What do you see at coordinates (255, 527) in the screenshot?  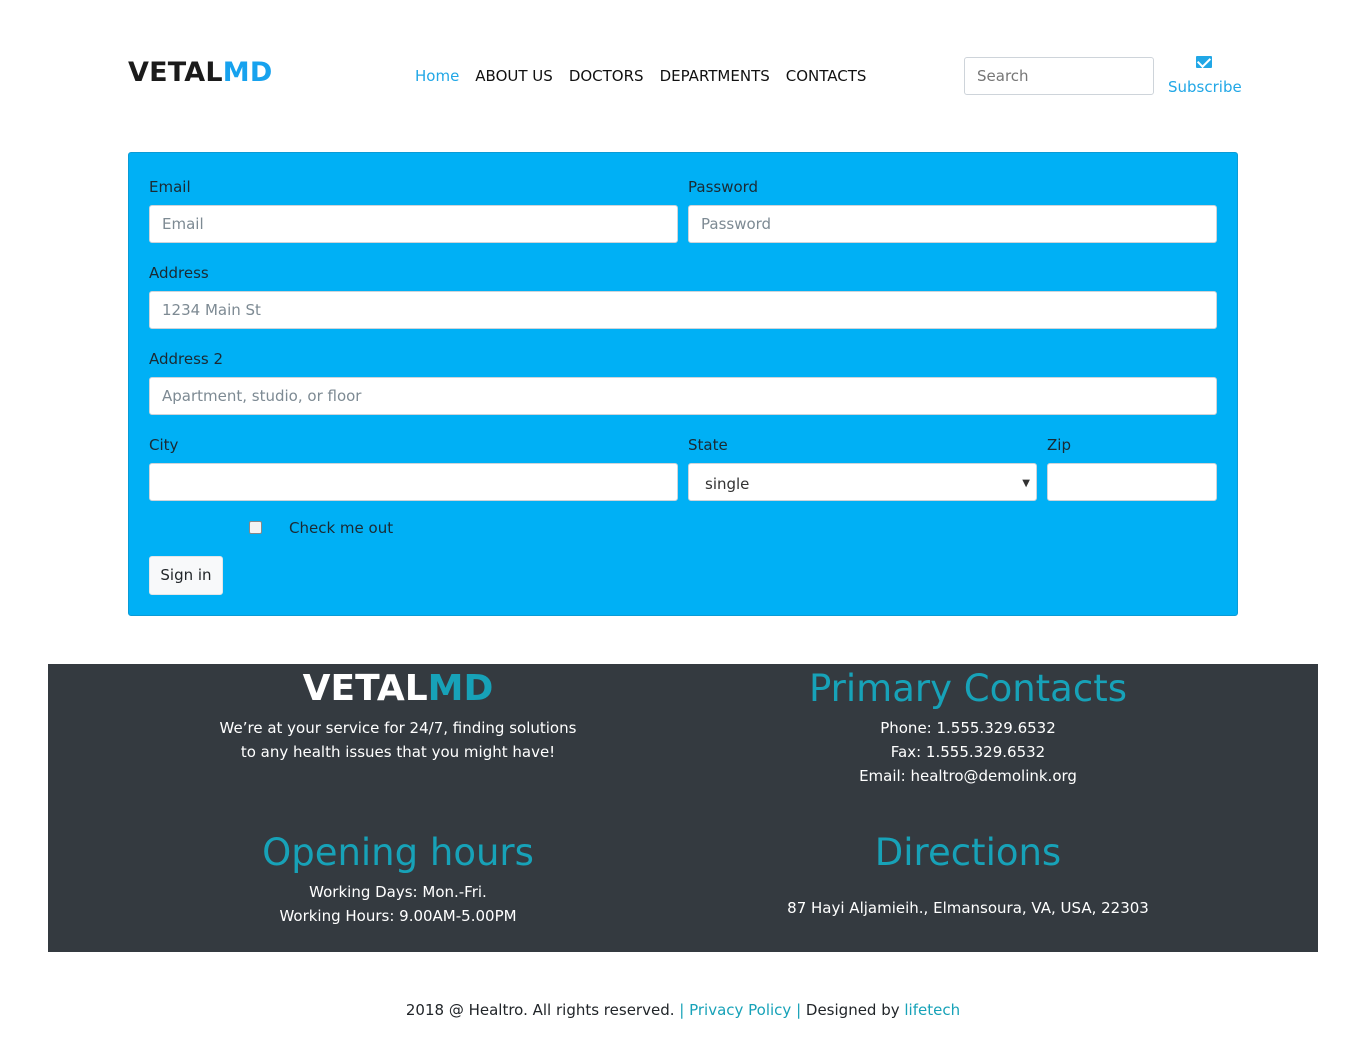 I see `check-me-out-checkbox` at bounding box center [255, 527].